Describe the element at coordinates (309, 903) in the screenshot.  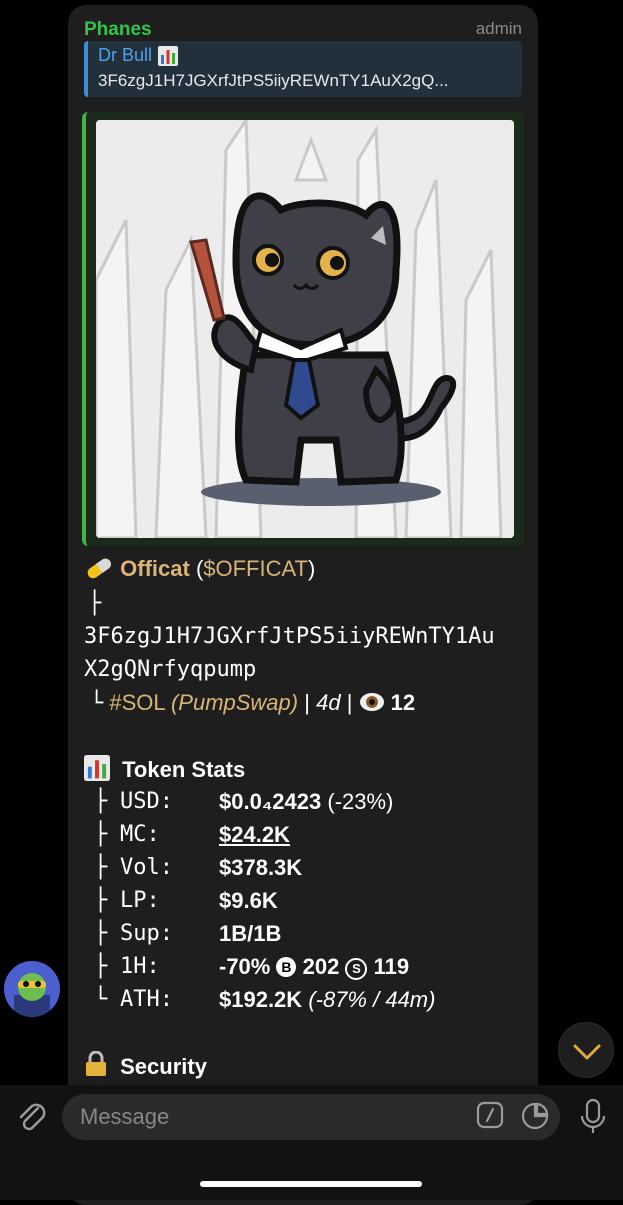
I see `stat-row-lp: ├ LP: $9.6K` at that location.